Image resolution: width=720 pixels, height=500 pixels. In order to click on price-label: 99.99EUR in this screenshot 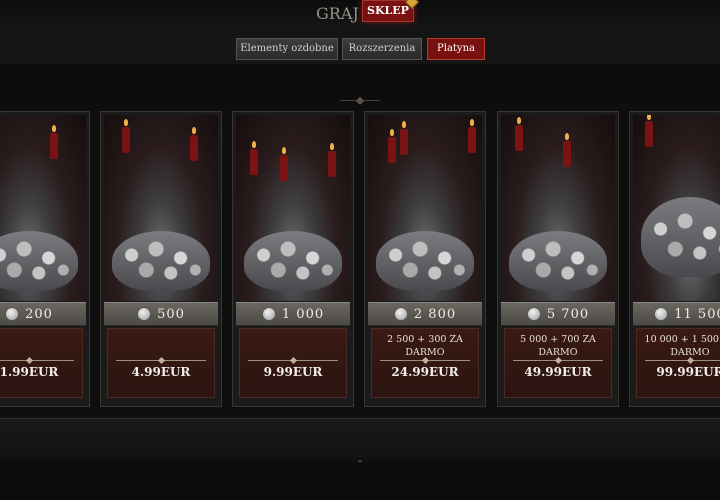, I will do `click(688, 372)`.